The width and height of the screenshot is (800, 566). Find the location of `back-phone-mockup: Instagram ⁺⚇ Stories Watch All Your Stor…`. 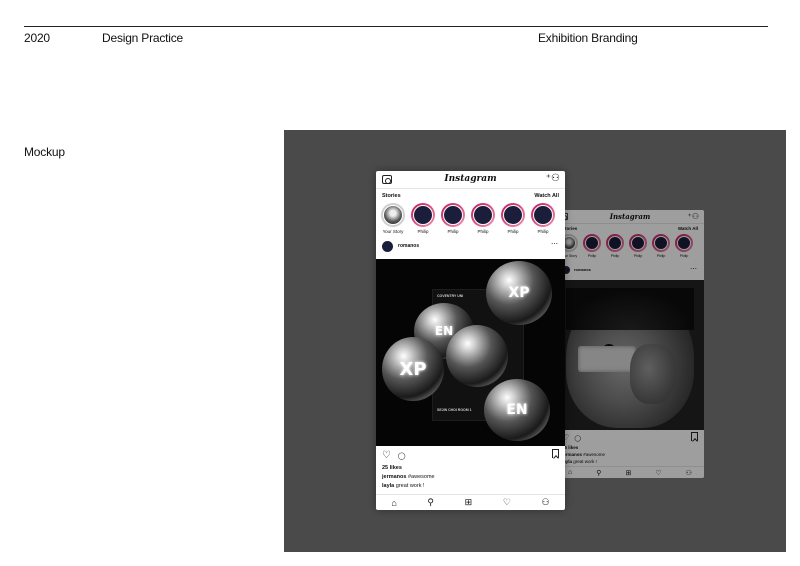

back-phone-mockup: Instagram ⁺⚇ Stories Watch All Your Stor… is located at coordinates (630, 344).